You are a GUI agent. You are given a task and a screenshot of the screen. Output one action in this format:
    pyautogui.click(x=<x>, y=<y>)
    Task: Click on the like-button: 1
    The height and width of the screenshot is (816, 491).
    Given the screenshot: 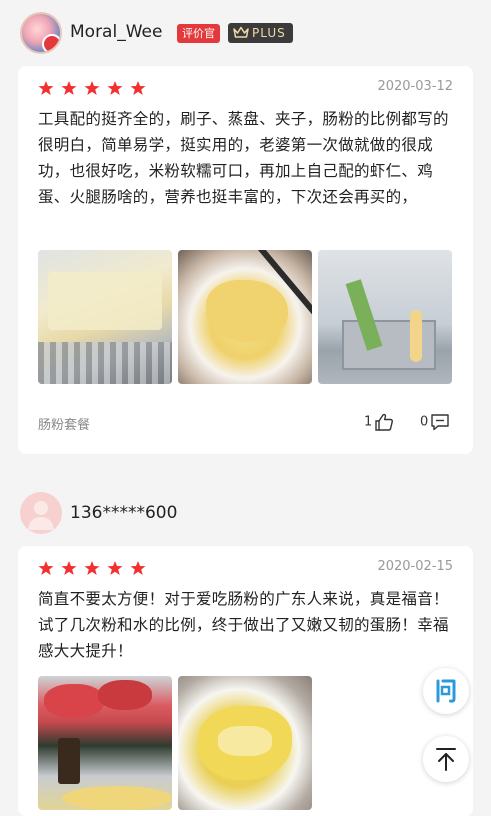 What is the action you would take?
    pyautogui.click(x=379, y=422)
    